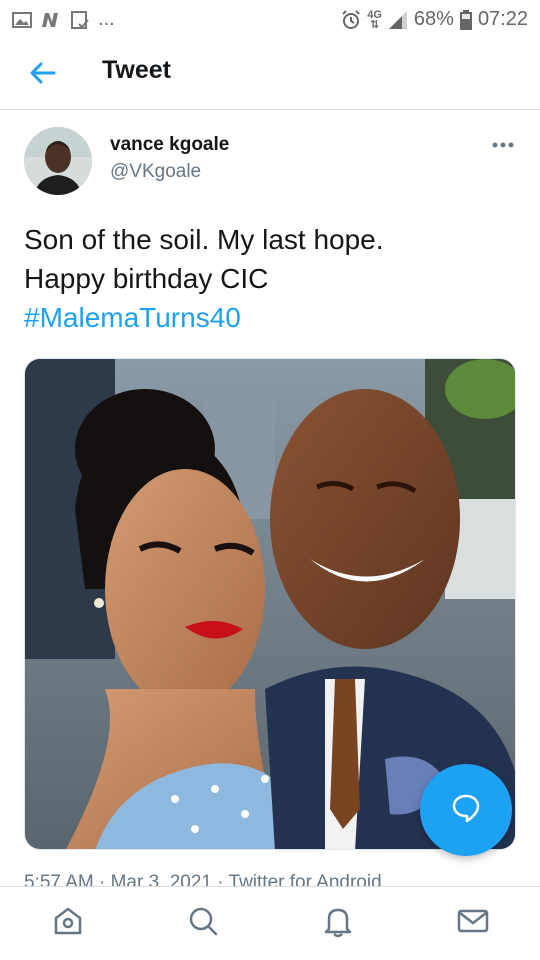 This screenshot has width=540, height=960. I want to click on nav-home, so click(68, 924).